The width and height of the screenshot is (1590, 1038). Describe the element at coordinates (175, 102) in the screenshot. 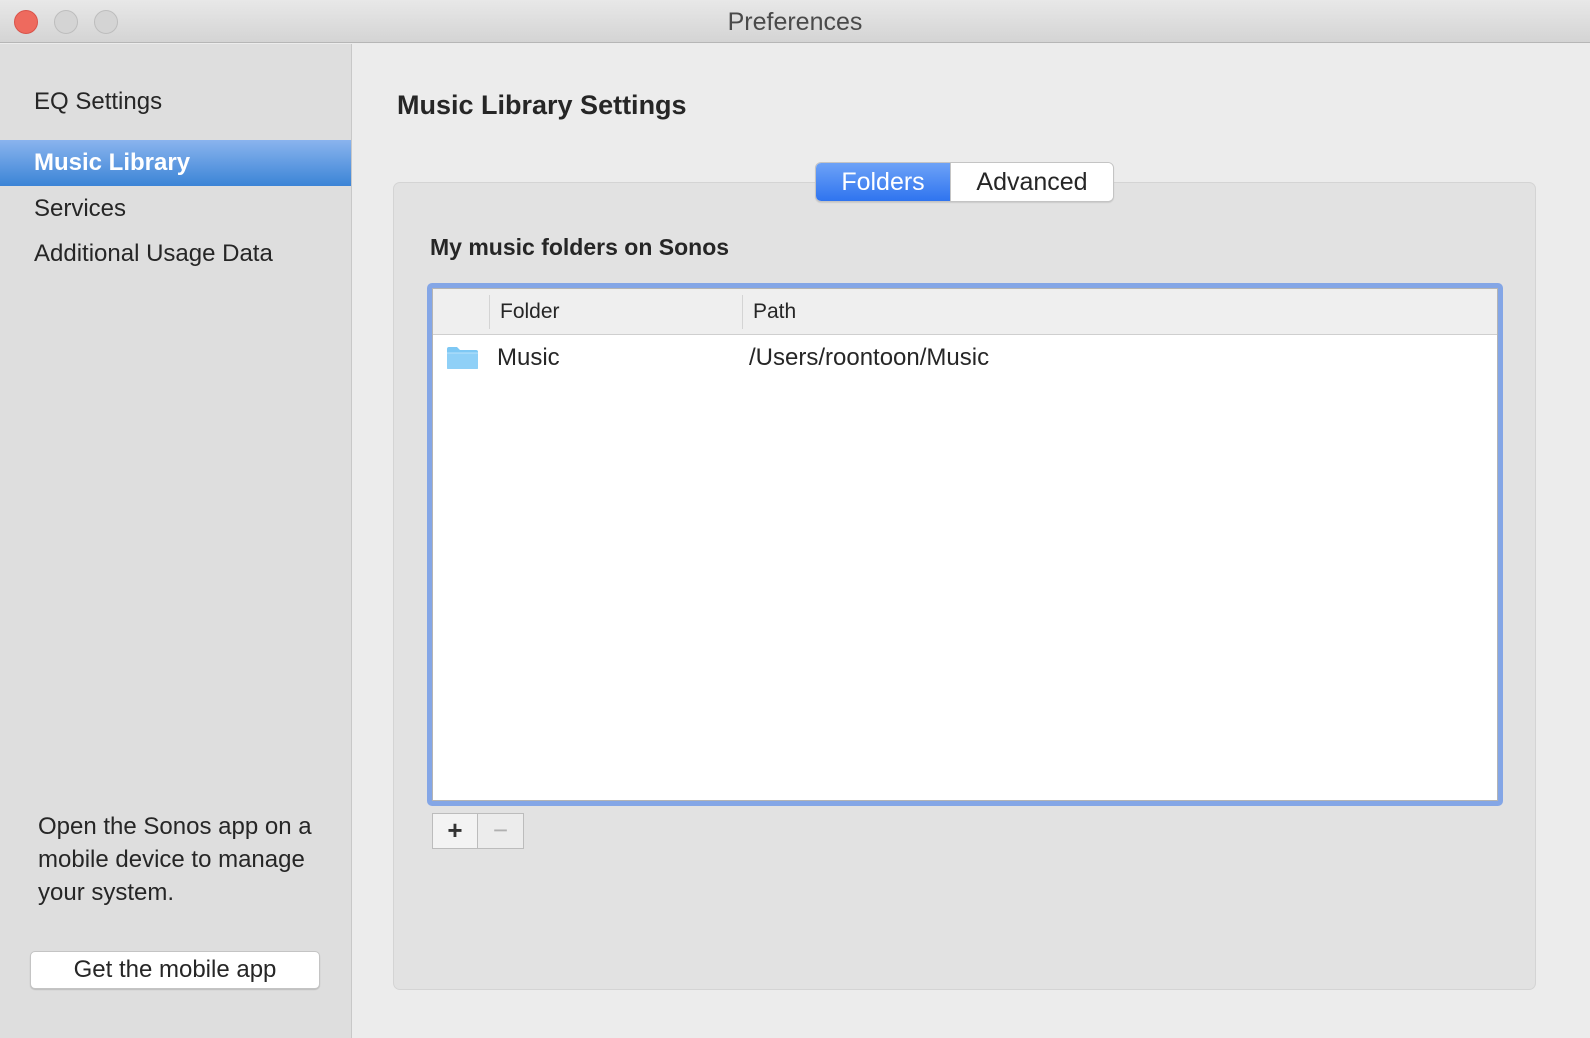

I see `sidebar-item-eq-settings: EQ Settings` at that location.